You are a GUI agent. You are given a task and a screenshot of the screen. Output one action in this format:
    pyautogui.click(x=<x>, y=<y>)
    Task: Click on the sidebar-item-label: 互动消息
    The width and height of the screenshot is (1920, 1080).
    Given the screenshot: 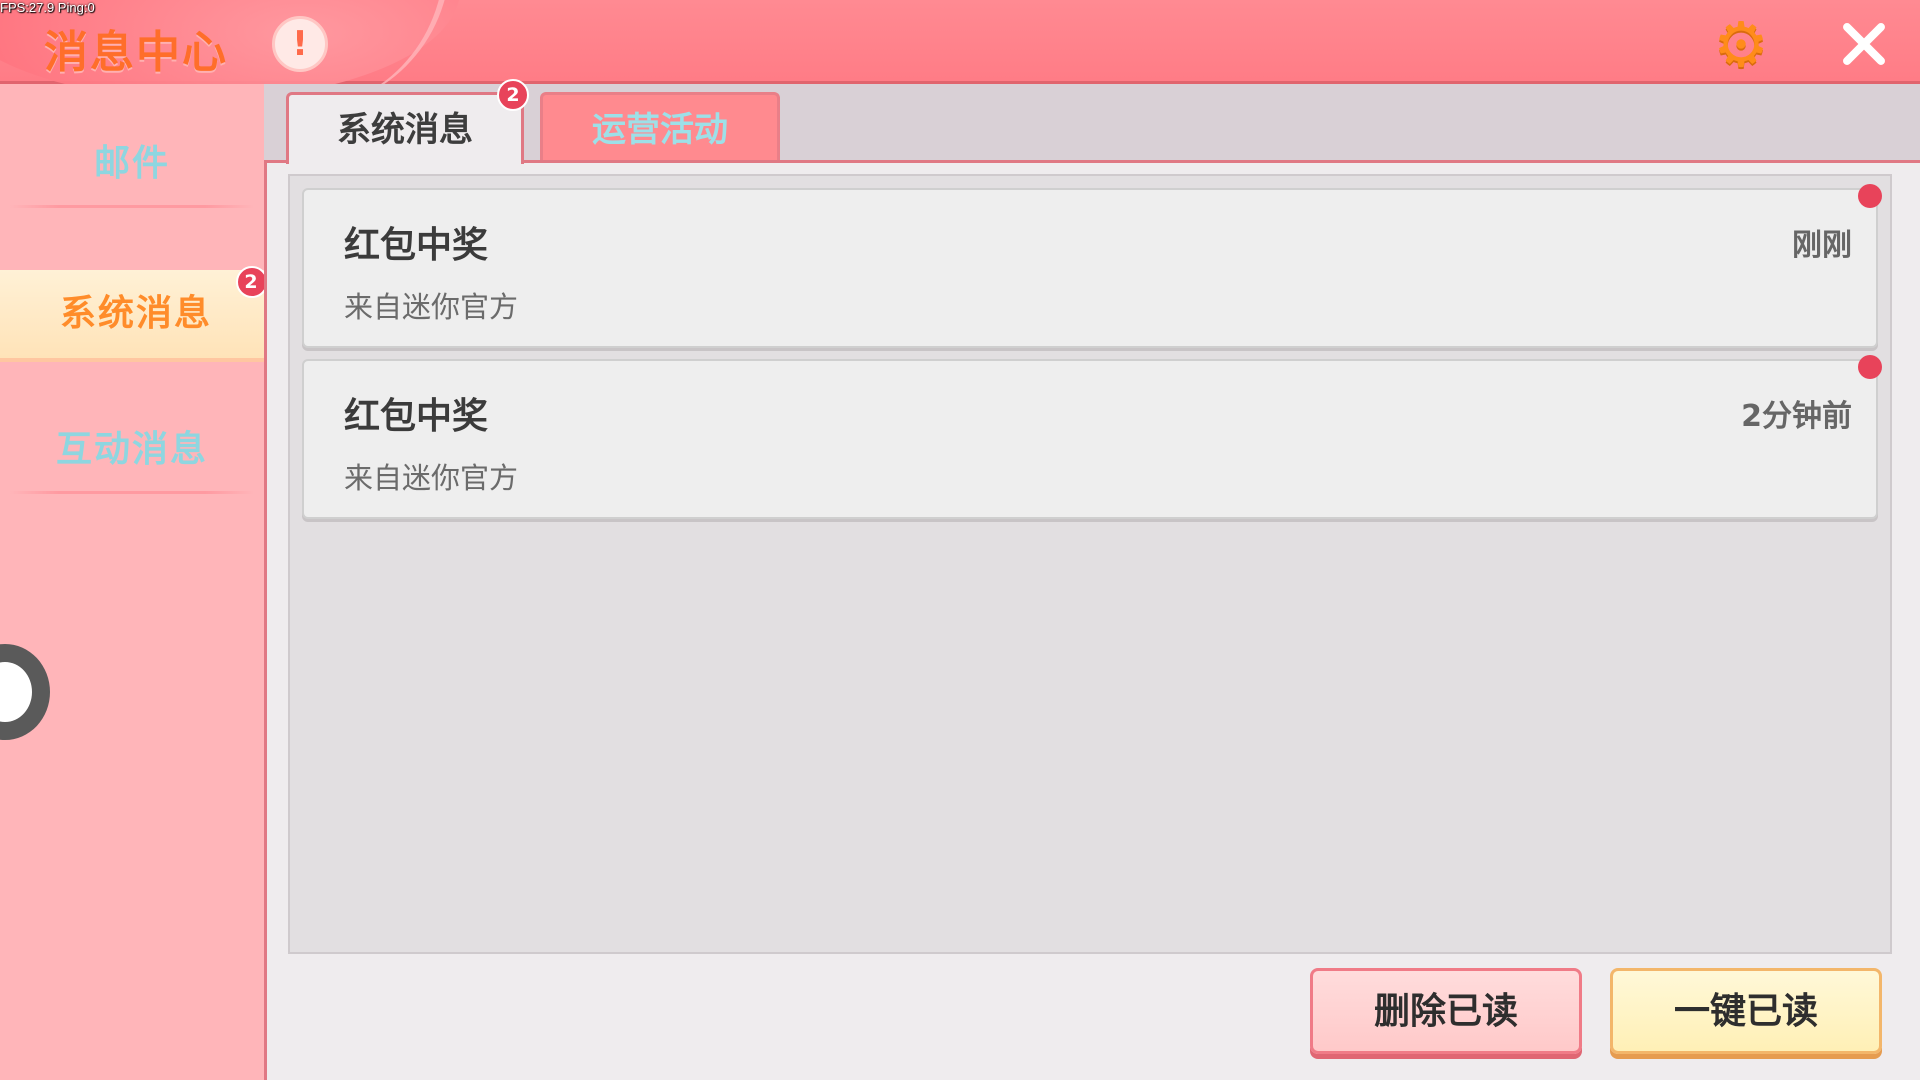 What is the action you would take?
    pyautogui.click(x=131, y=449)
    